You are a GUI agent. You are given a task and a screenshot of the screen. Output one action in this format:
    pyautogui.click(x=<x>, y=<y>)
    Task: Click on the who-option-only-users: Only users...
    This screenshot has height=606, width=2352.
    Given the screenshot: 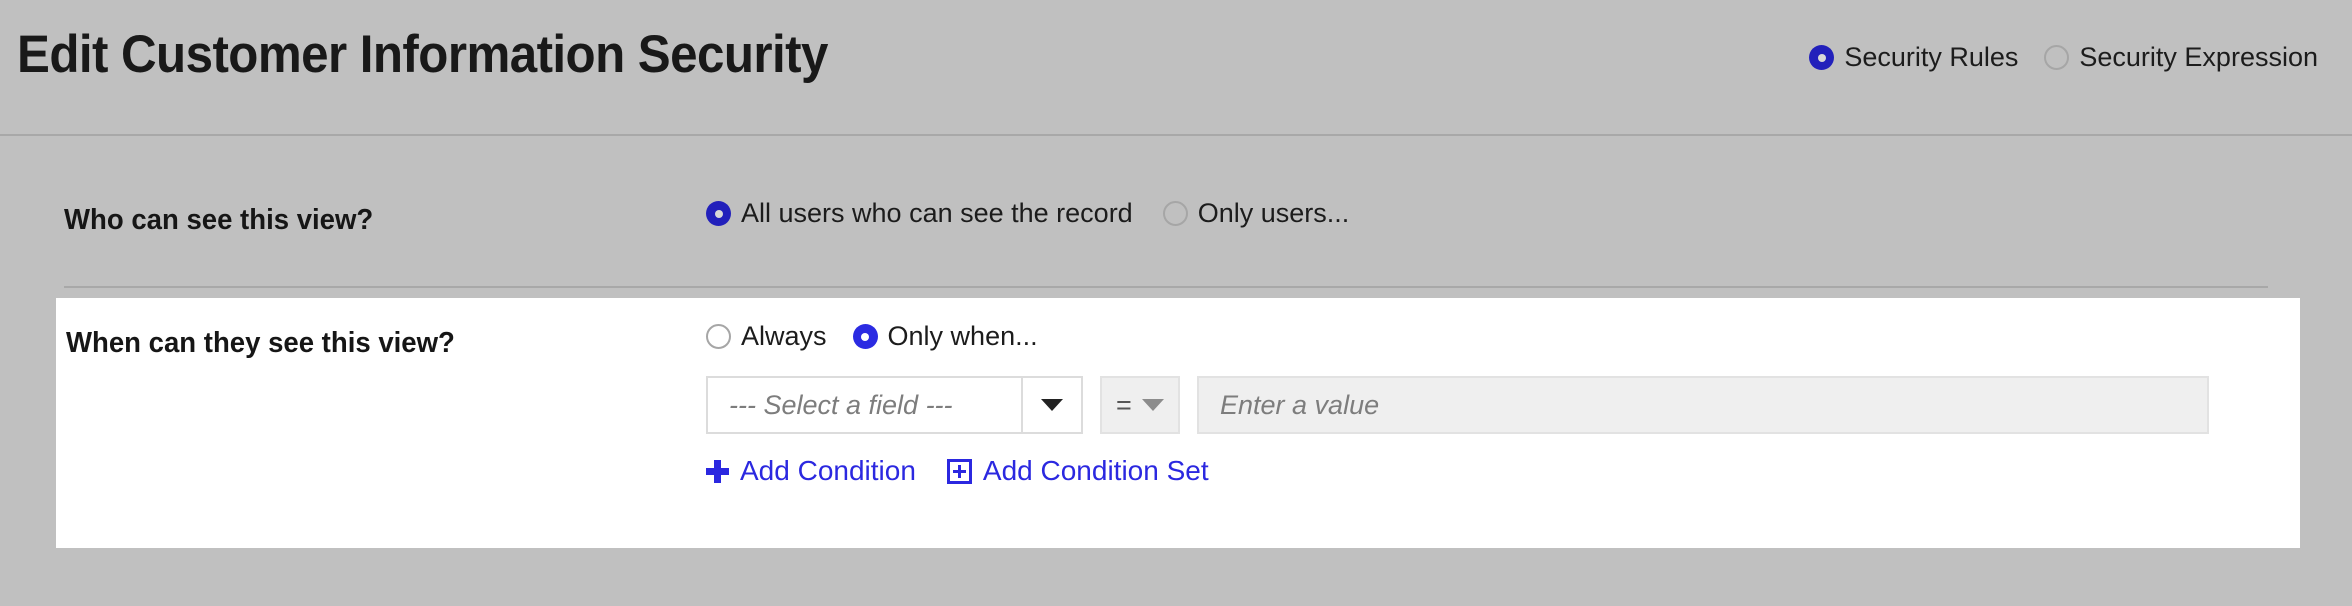 What is the action you would take?
    pyautogui.click(x=1256, y=213)
    